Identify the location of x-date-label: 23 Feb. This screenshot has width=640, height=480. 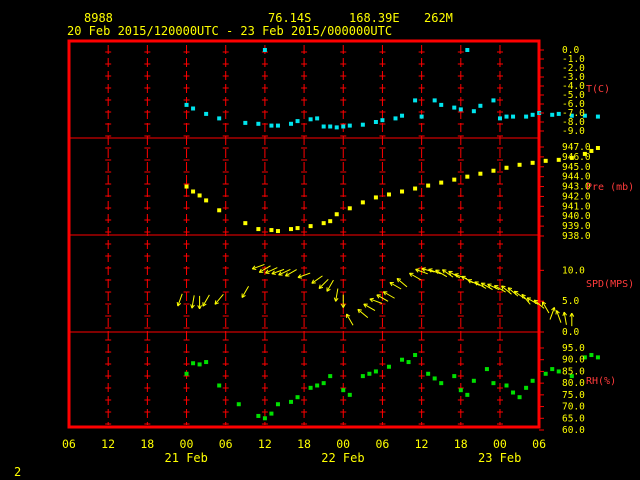
(499, 458).